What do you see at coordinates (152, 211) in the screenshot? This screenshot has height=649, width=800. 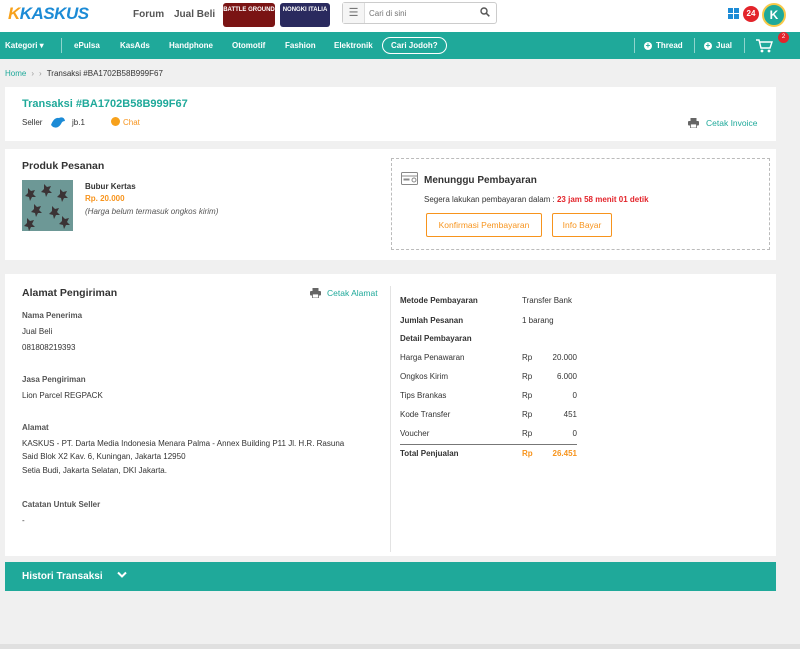 I see `product-price-note: (Harga belum termasuk ongkos kirim)` at bounding box center [152, 211].